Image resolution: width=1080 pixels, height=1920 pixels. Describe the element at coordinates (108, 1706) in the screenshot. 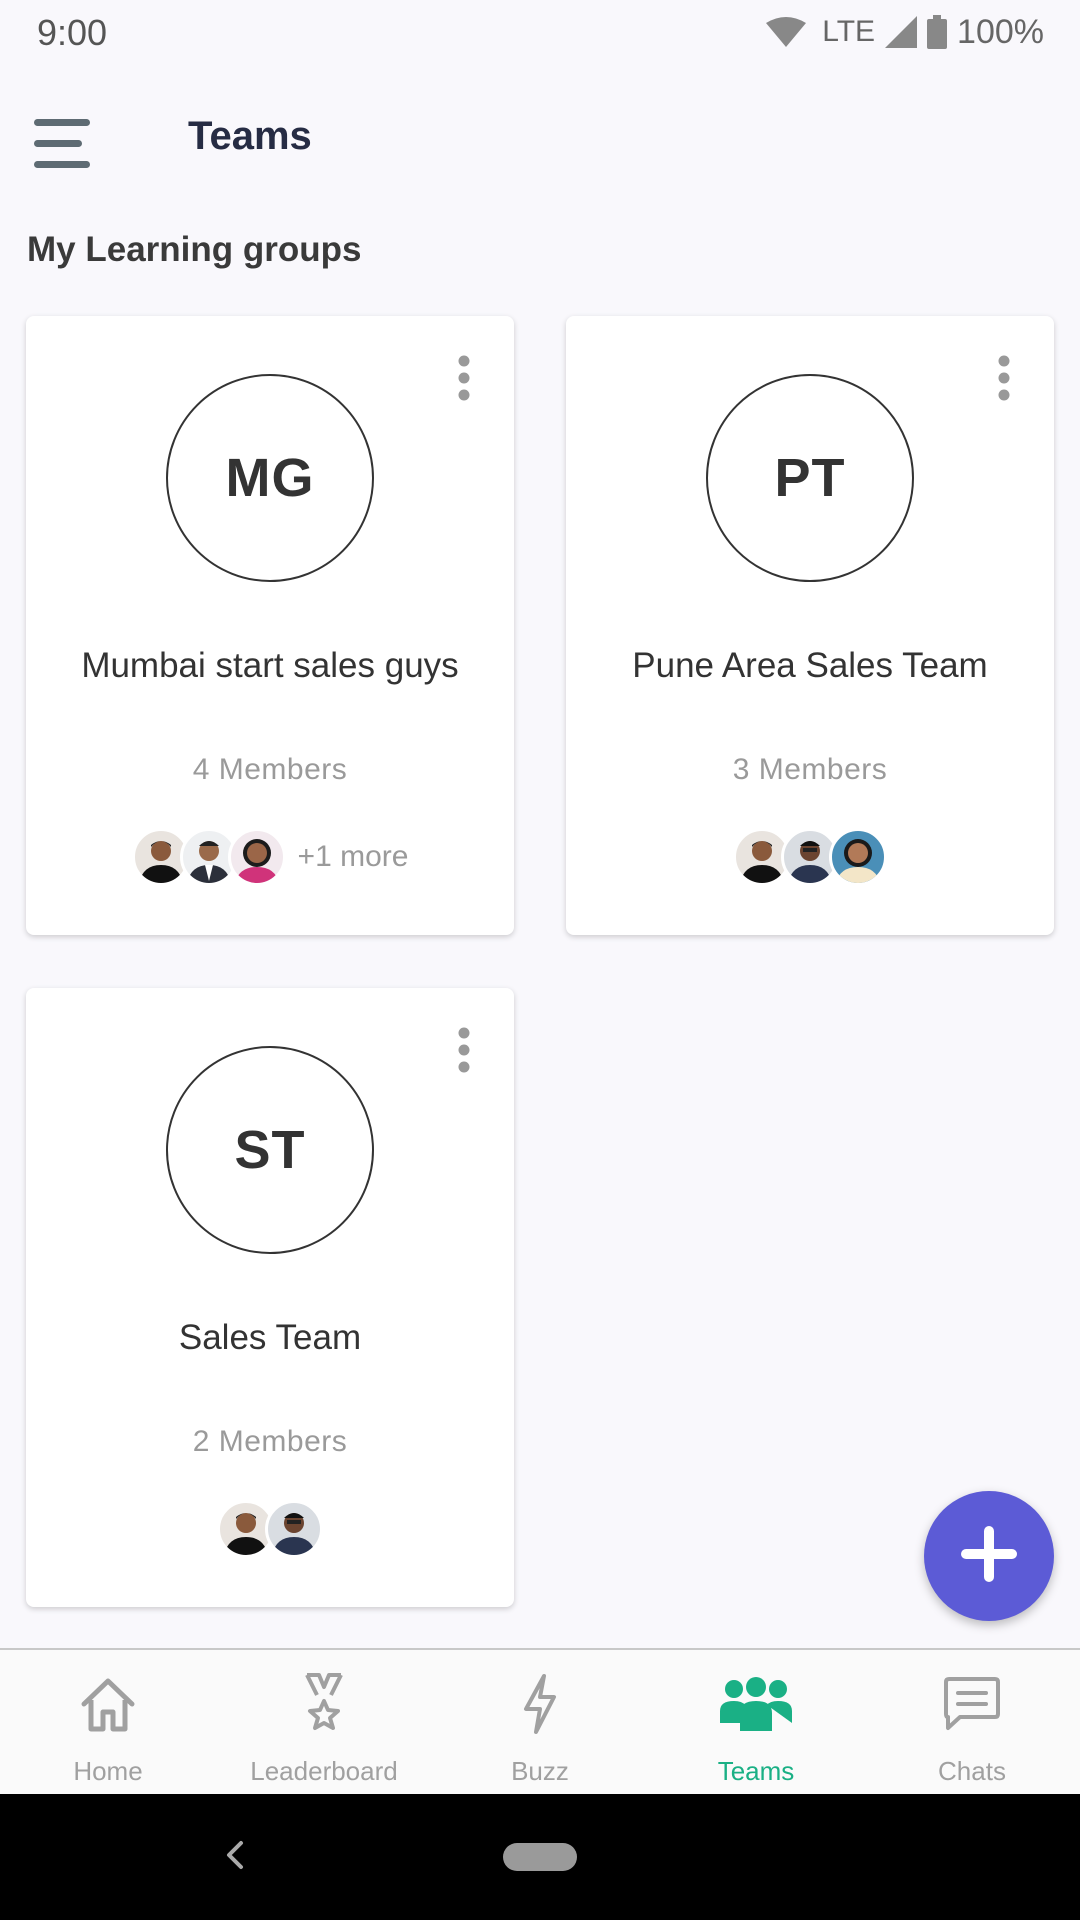

I see `home-icon` at that location.